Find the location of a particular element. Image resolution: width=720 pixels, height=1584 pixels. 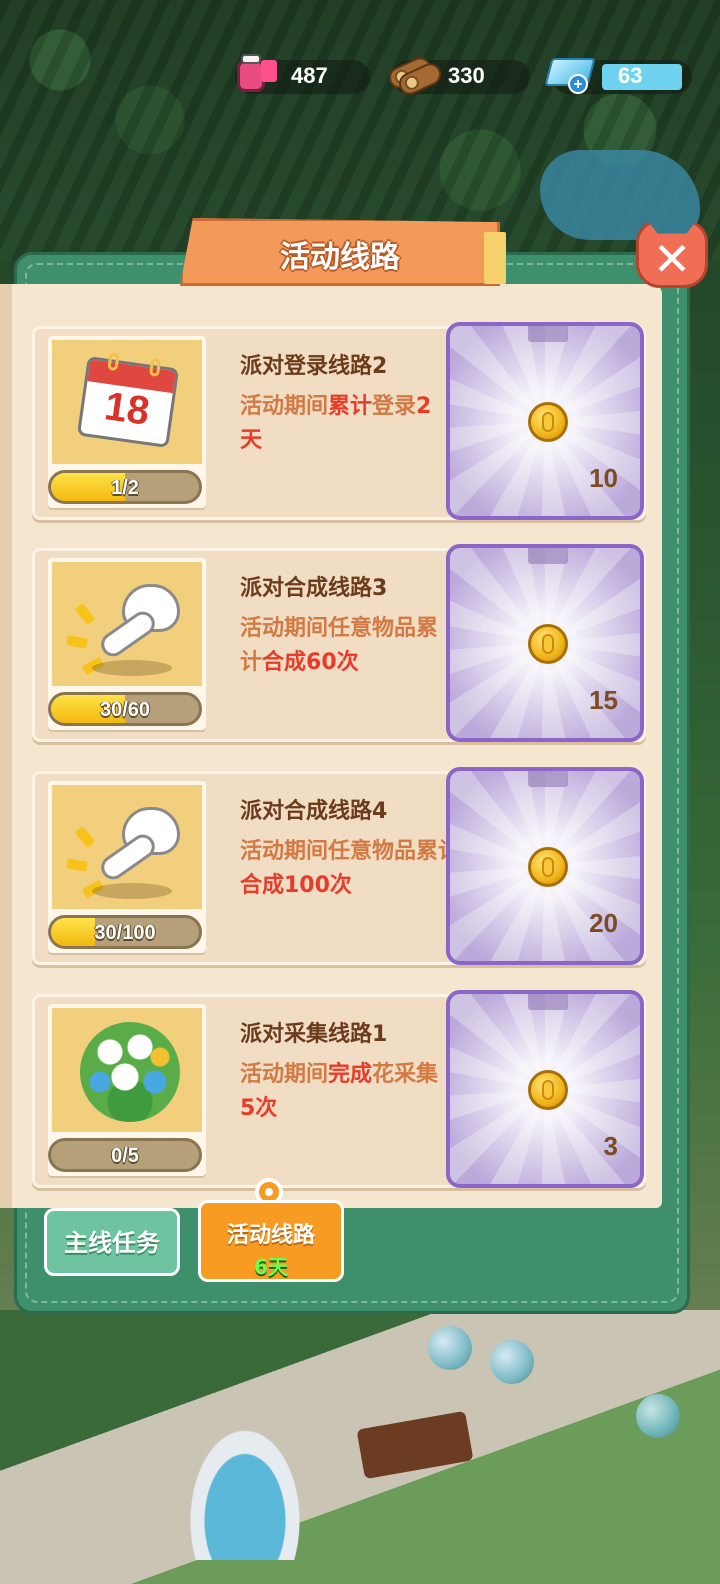

close-icon: ✕ is located at coordinates (672, 259).